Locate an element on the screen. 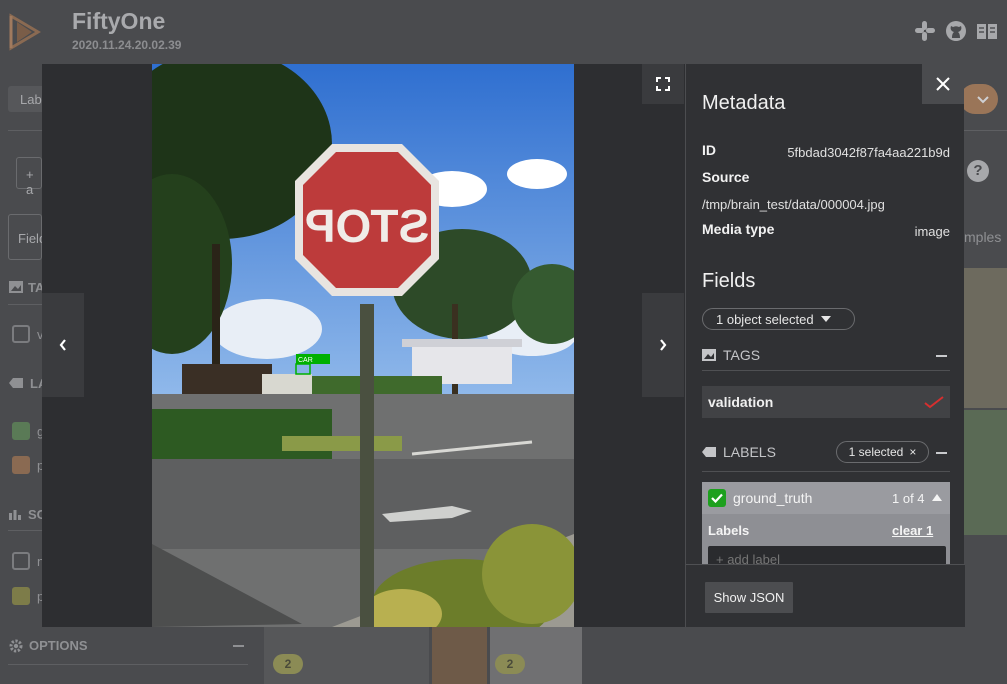 The height and width of the screenshot is (684, 1007). book-icon is located at coordinates (987, 31).